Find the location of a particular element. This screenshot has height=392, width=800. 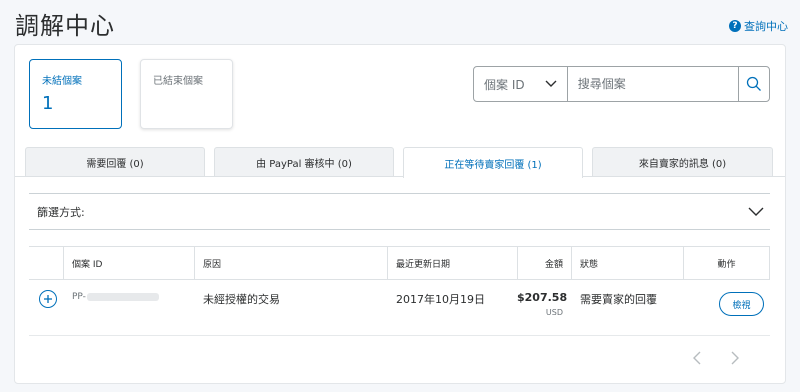

search-button is located at coordinates (753, 84).